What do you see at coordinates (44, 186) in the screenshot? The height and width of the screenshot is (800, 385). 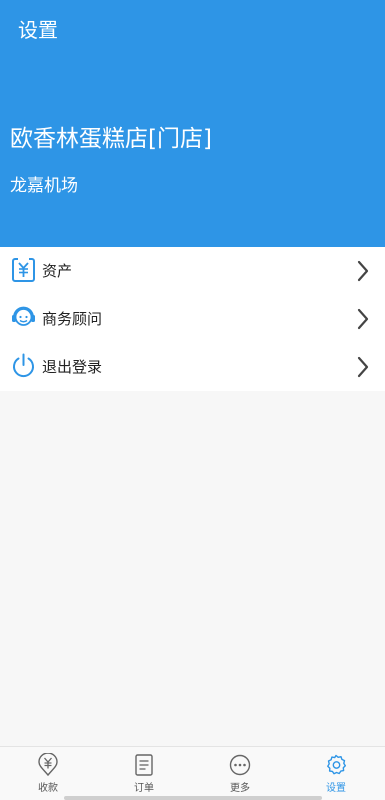 I see `store-location: 龙嘉机场` at bounding box center [44, 186].